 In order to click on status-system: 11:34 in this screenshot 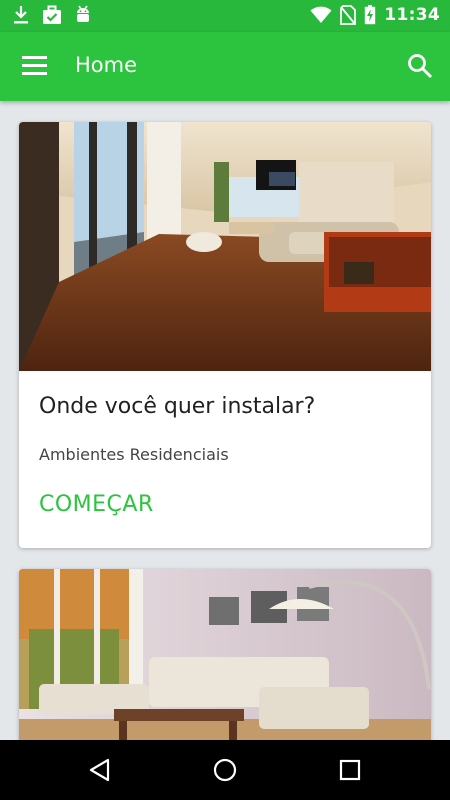, I will do `click(375, 15)`.